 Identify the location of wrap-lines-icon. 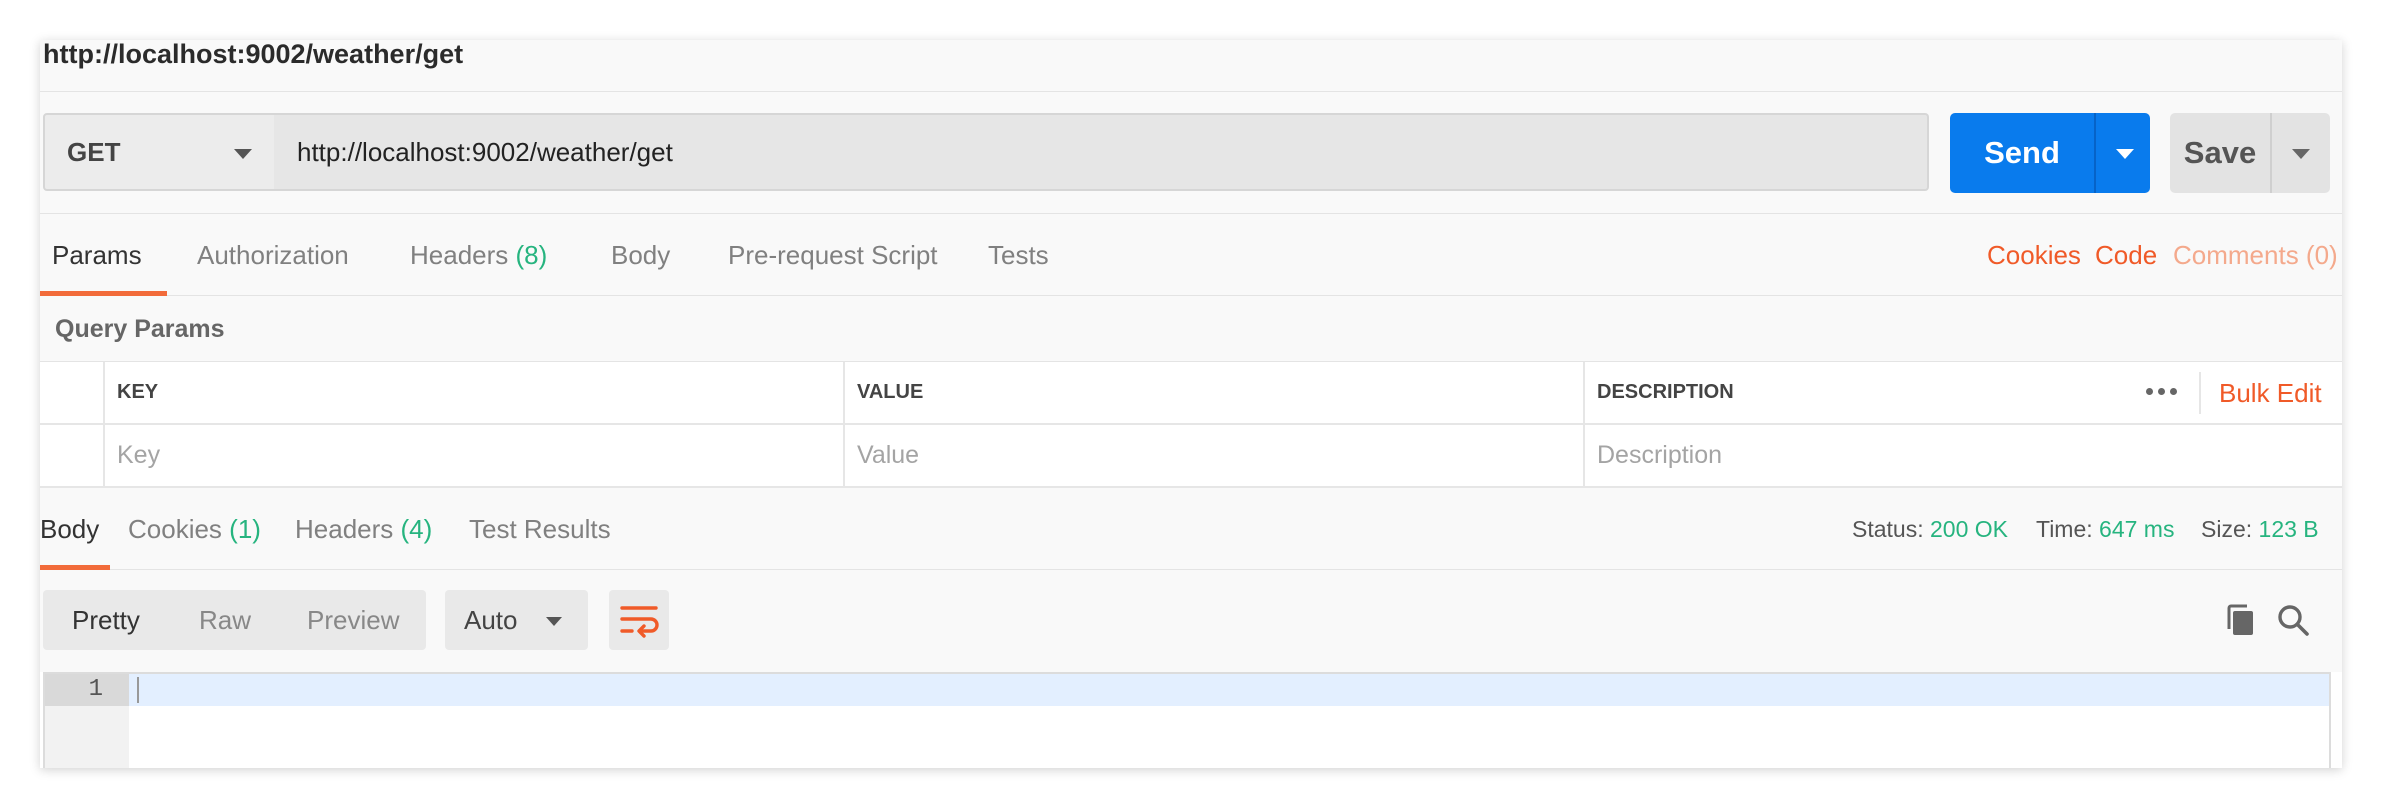
(639, 622).